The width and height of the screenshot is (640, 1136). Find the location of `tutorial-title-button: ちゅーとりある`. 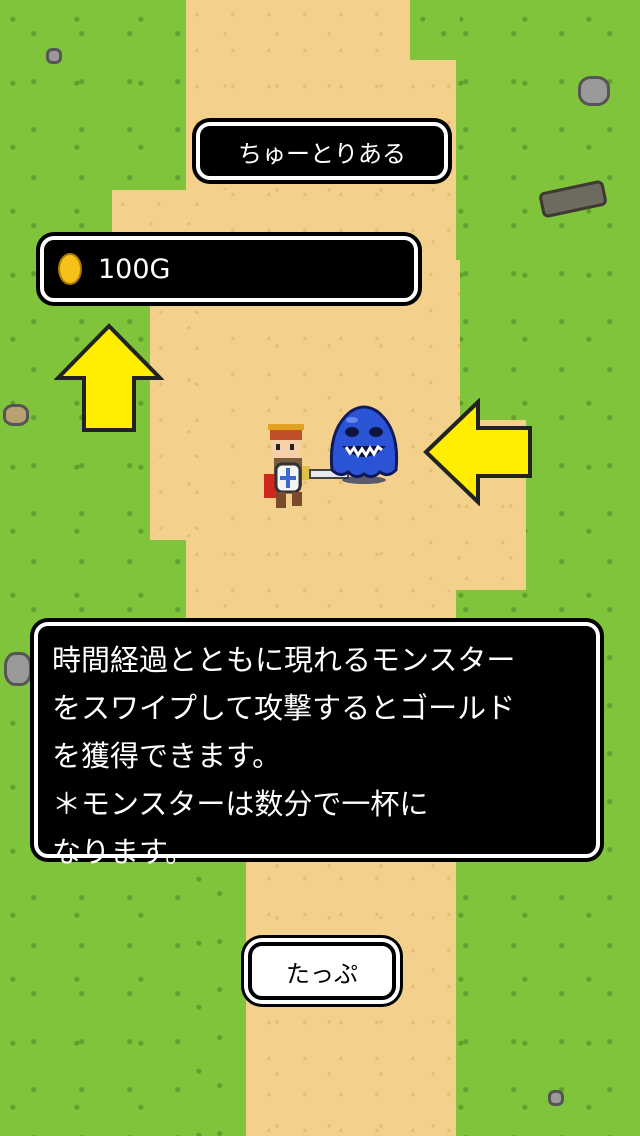

tutorial-title-button: ちゅーとりある is located at coordinates (322, 151).